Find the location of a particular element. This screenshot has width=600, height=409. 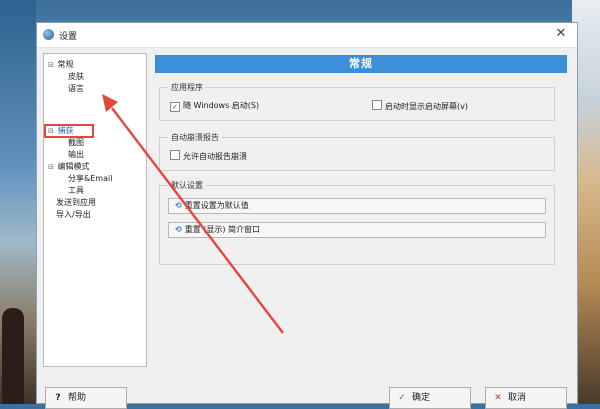

tree-item-label: 编辑模式 is located at coordinates (73, 166).